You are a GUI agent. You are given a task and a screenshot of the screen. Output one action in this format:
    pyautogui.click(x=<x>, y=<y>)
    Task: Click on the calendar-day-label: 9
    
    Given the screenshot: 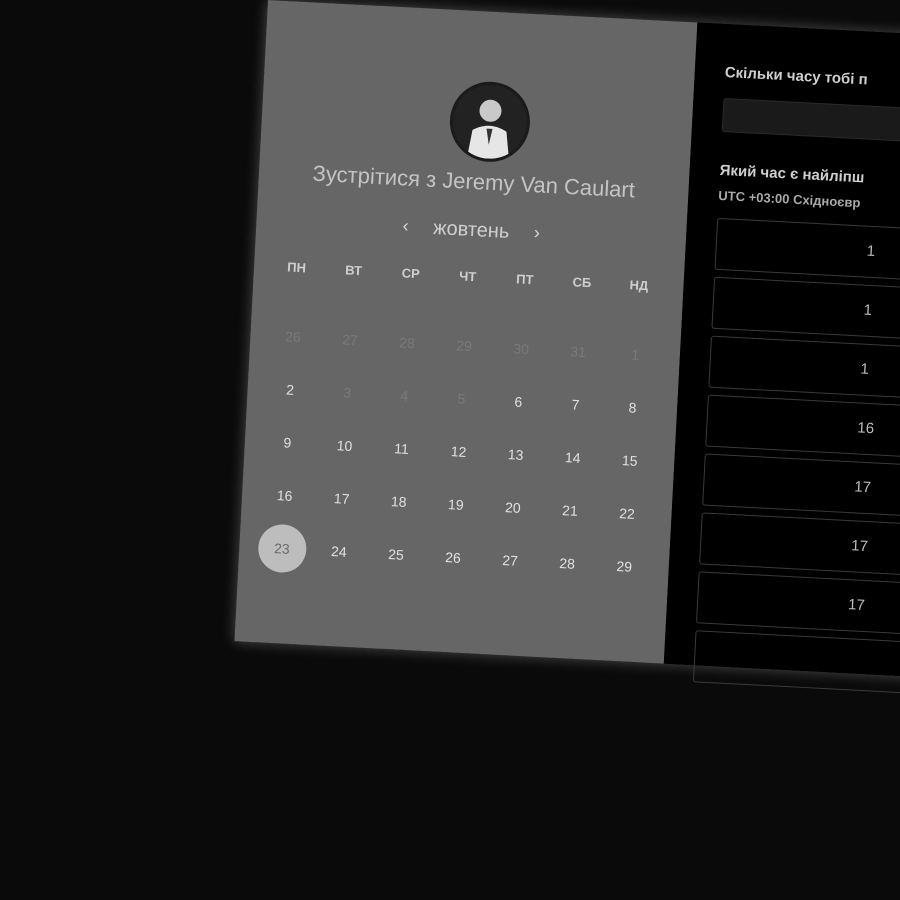 What is the action you would take?
    pyautogui.click(x=287, y=442)
    